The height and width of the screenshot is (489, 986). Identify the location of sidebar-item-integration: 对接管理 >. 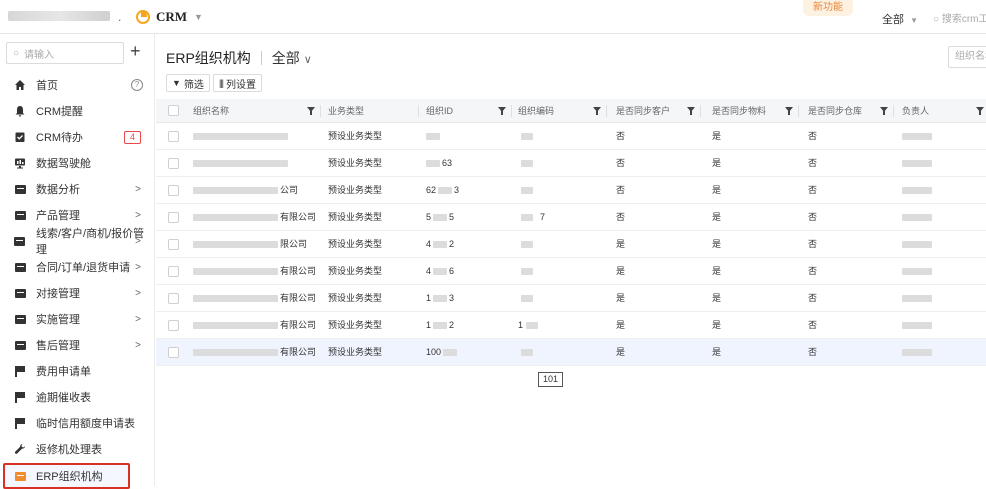
(77, 293).